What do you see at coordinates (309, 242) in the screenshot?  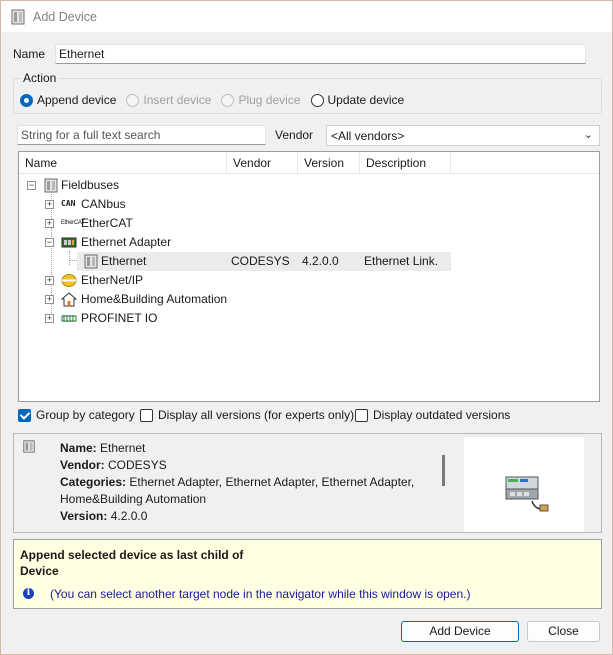 I see `tree-row-ethernet-adapter: − Ethernet Adapter` at bounding box center [309, 242].